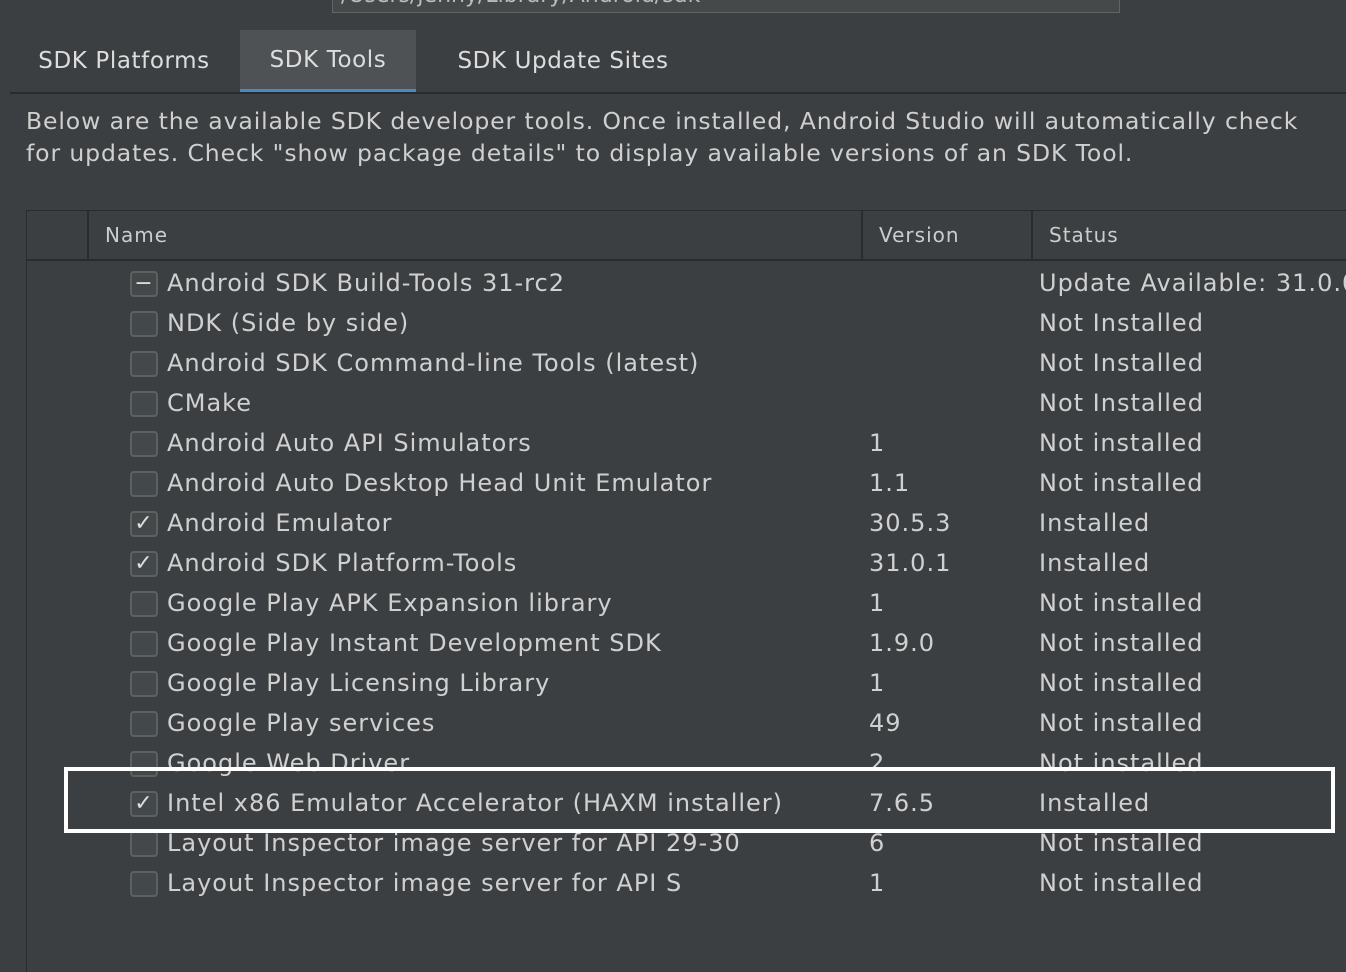  Describe the element at coordinates (890, 483) in the screenshot. I see `row-version: 1.1` at that location.